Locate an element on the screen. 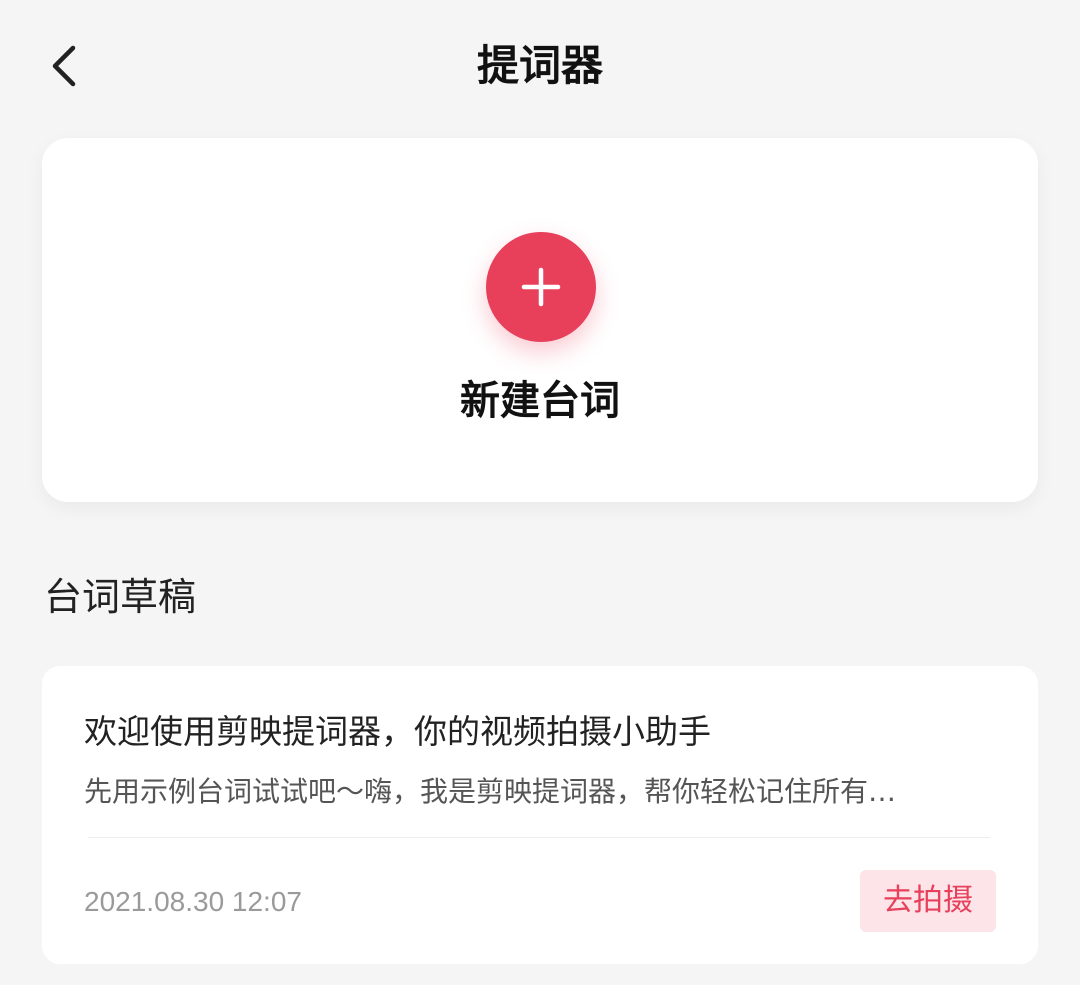 The width and height of the screenshot is (1080, 985). header: 提词器 is located at coordinates (540, 67).